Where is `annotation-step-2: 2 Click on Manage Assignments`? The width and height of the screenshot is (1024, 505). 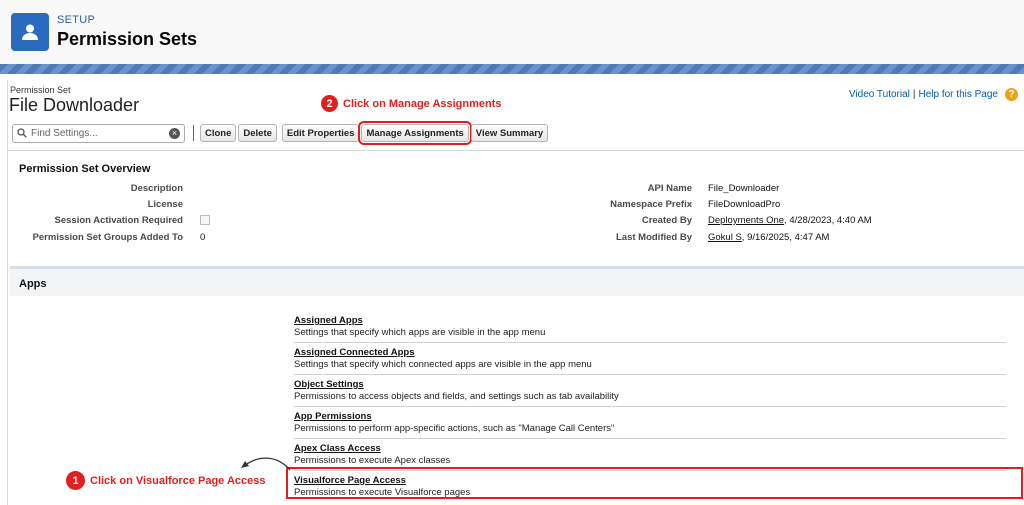
annotation-step-2: 2 Click on Manage Assignments is located at coordinates (411, 103).